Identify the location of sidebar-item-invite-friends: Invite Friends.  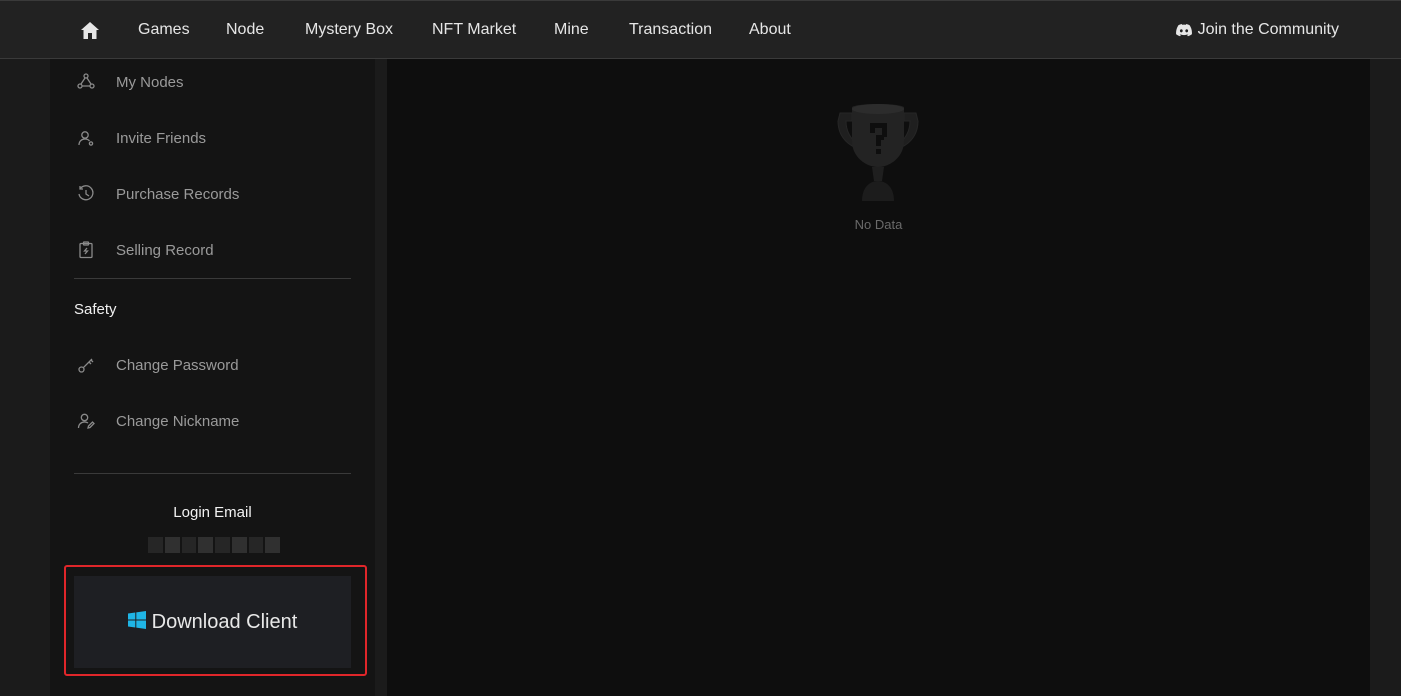
(141, 138).